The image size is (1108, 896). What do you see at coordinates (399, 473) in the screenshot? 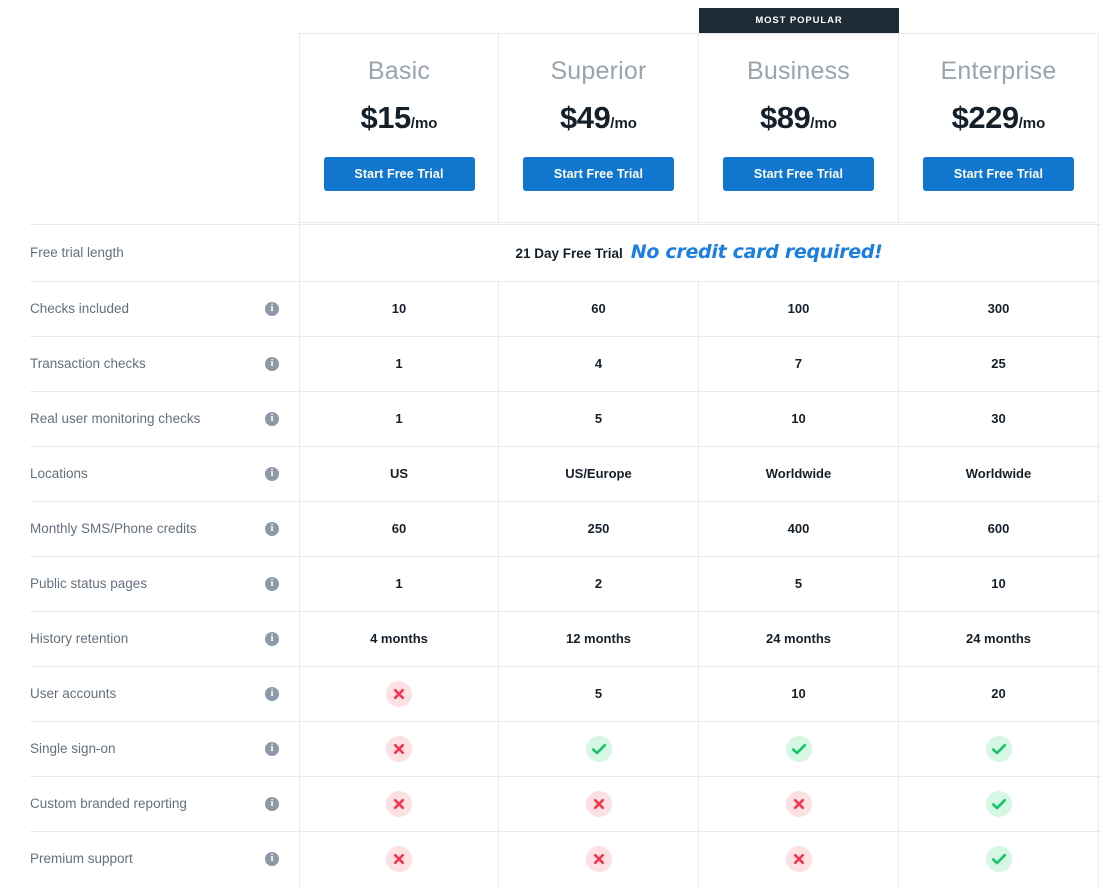
I see `feature-value-cell: US` at bounding box center [399, 473].